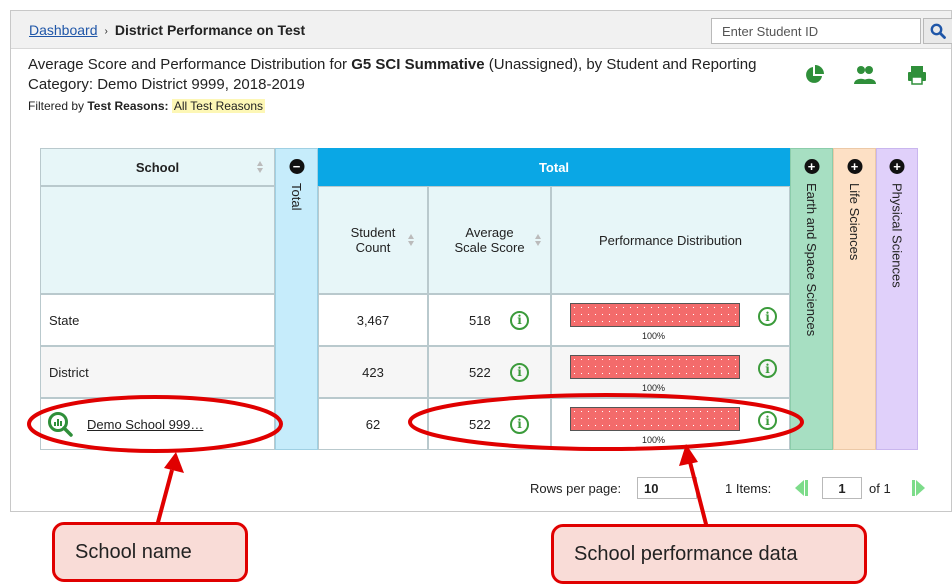 This screenshot has width=952, height=588. Describe the element at coordinates (709, 554) in the screenshot. I see `callout-school-performance: School performance data` at that location.